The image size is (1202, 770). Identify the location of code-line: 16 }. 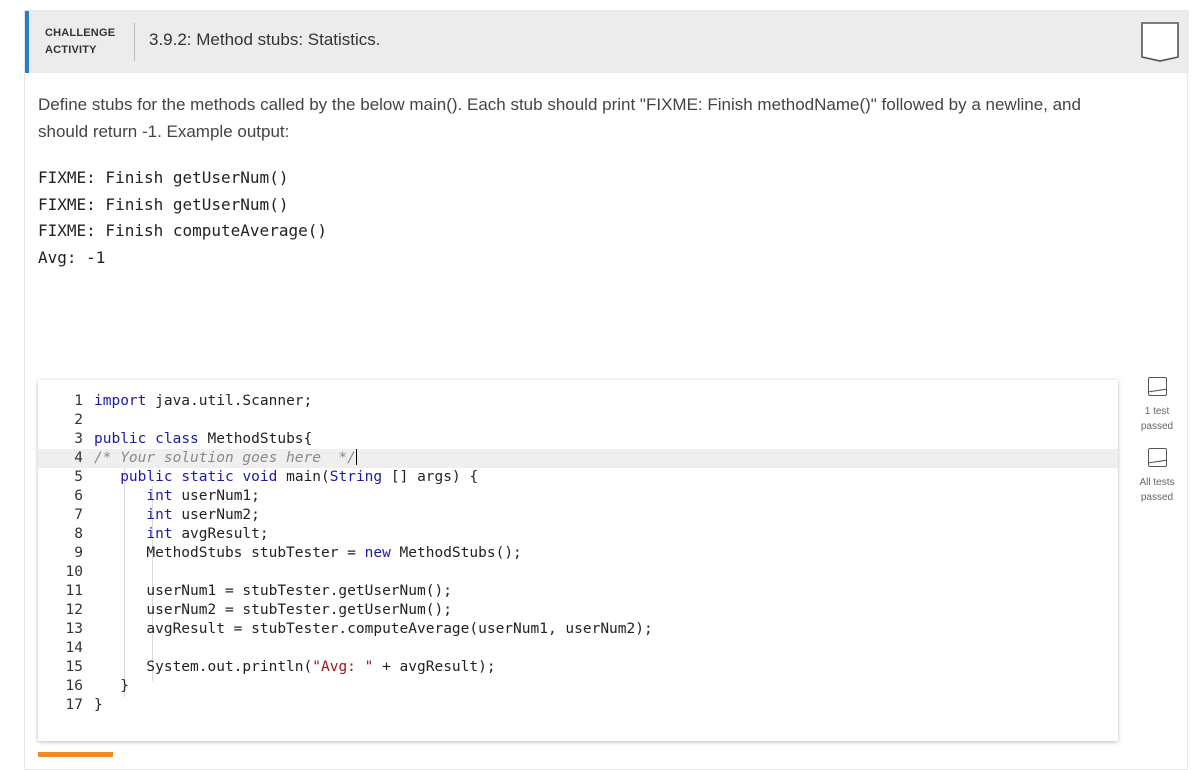
(578, 686).